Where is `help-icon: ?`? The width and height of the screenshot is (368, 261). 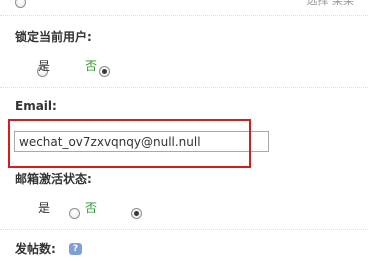 help-icon: ? is located at coordinates (75, 249).